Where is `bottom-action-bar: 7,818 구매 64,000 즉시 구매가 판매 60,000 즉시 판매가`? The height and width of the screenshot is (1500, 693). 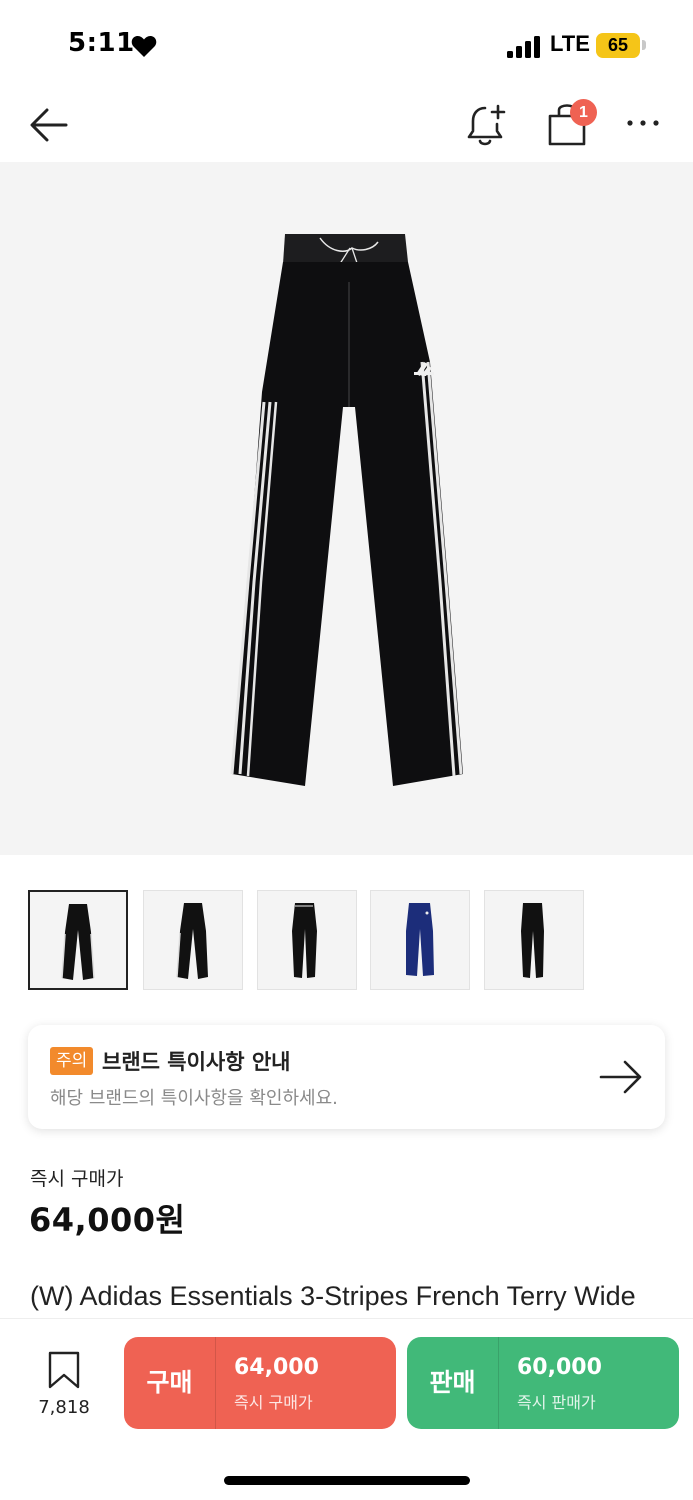 bottom-action-bar: 7,818 구매 64,000 즉시 구매가 판매 60,000 즉시 판매가 is located at coordinates (346, 1409).